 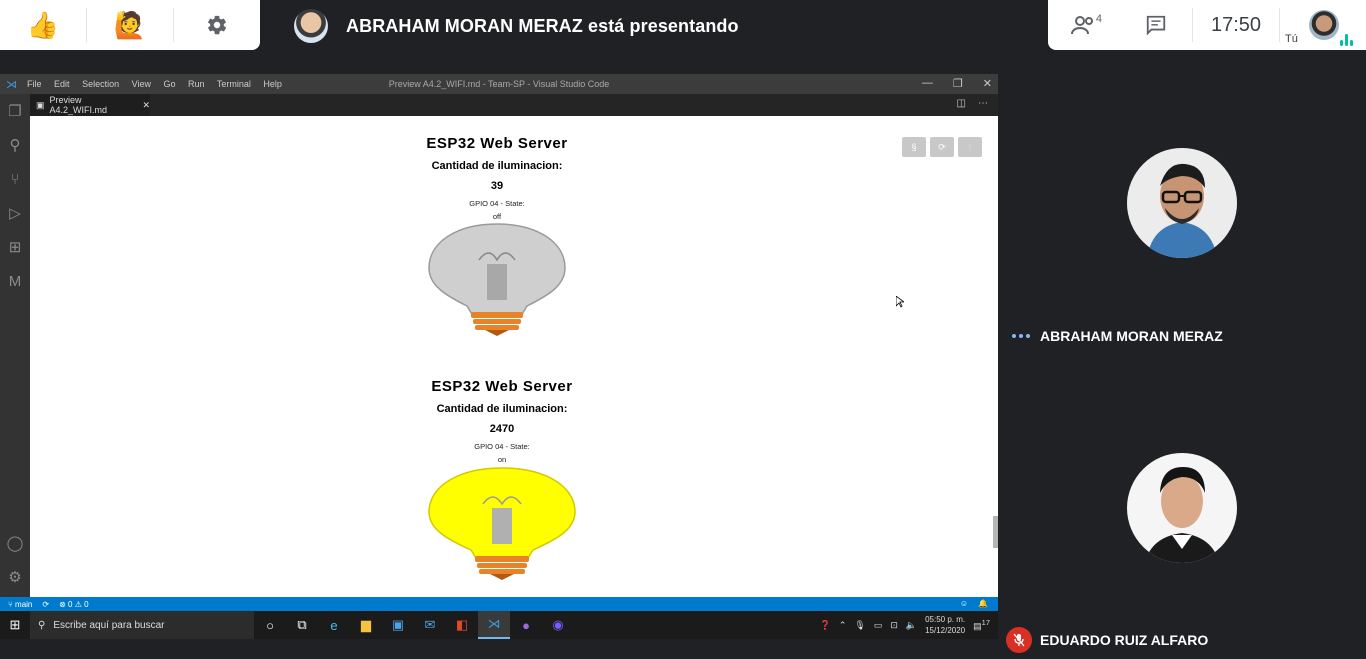 I want to click on audio-level-icon, so click(x=1347, y=40).